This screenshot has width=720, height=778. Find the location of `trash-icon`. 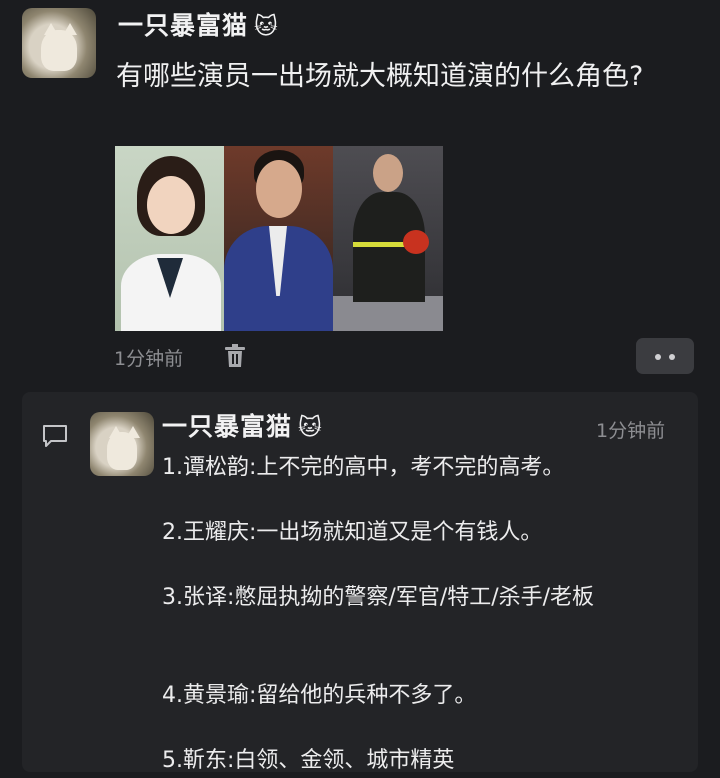

trash-icon is located at coordinates (235, 356).